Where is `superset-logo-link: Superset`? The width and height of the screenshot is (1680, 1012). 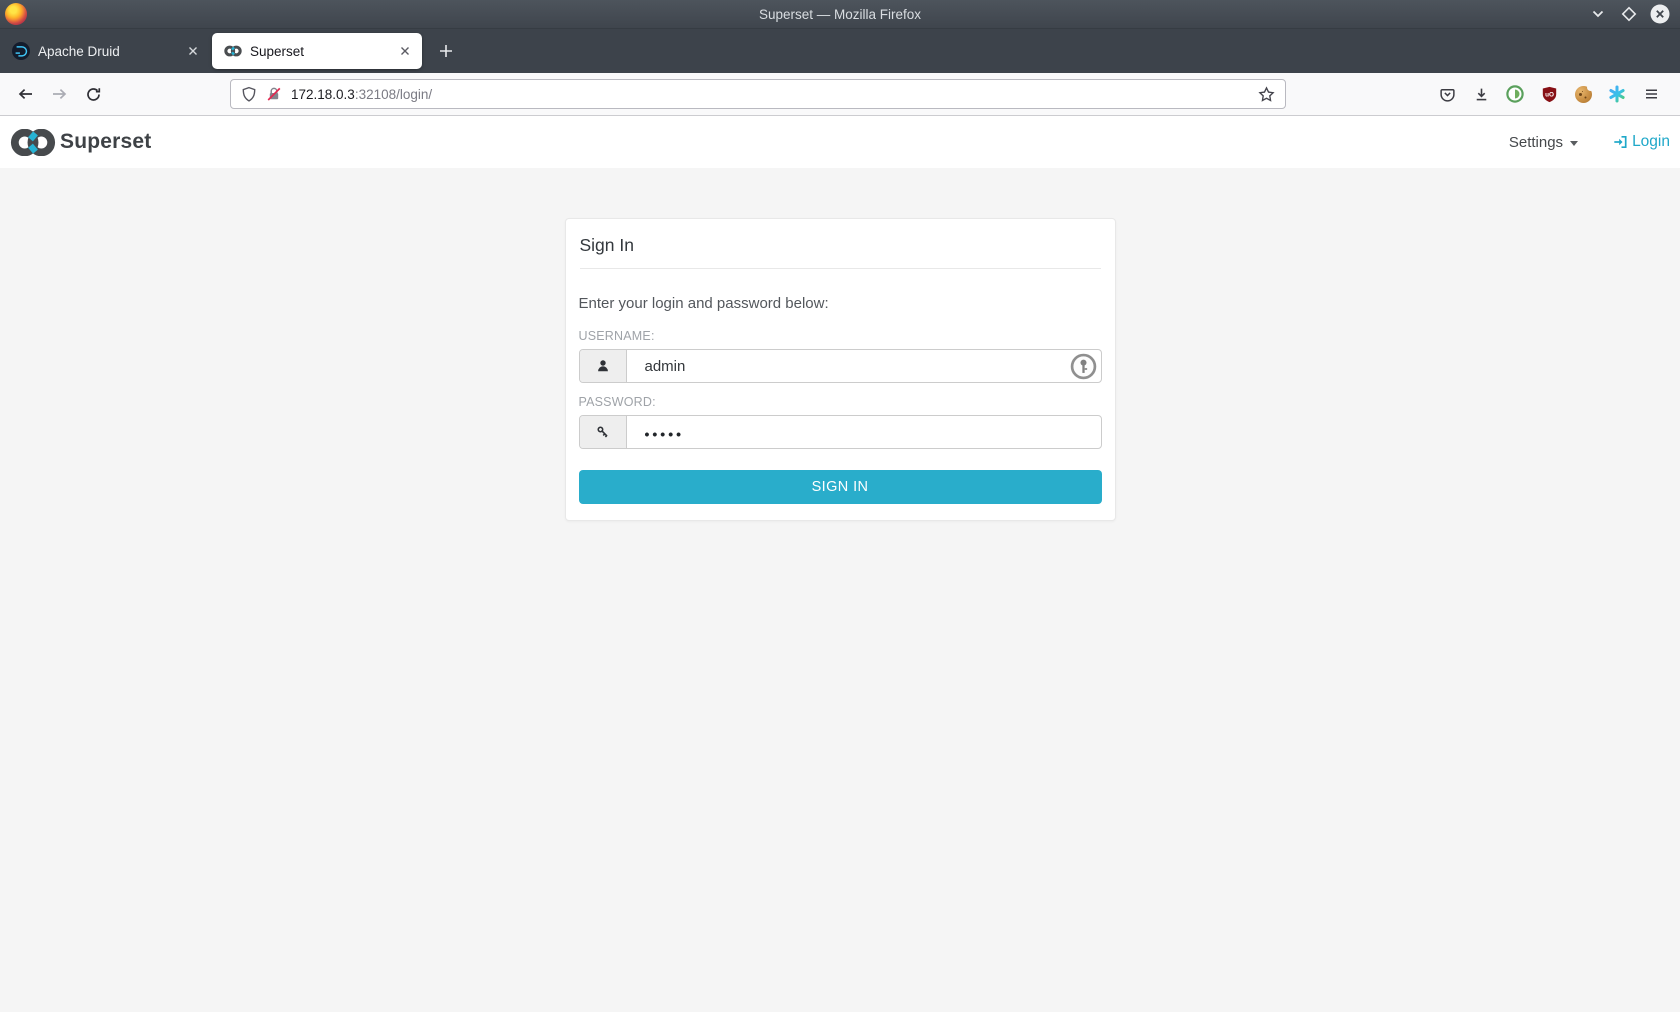 superset-logo-link: Superset is located at coordinates (81, 142).